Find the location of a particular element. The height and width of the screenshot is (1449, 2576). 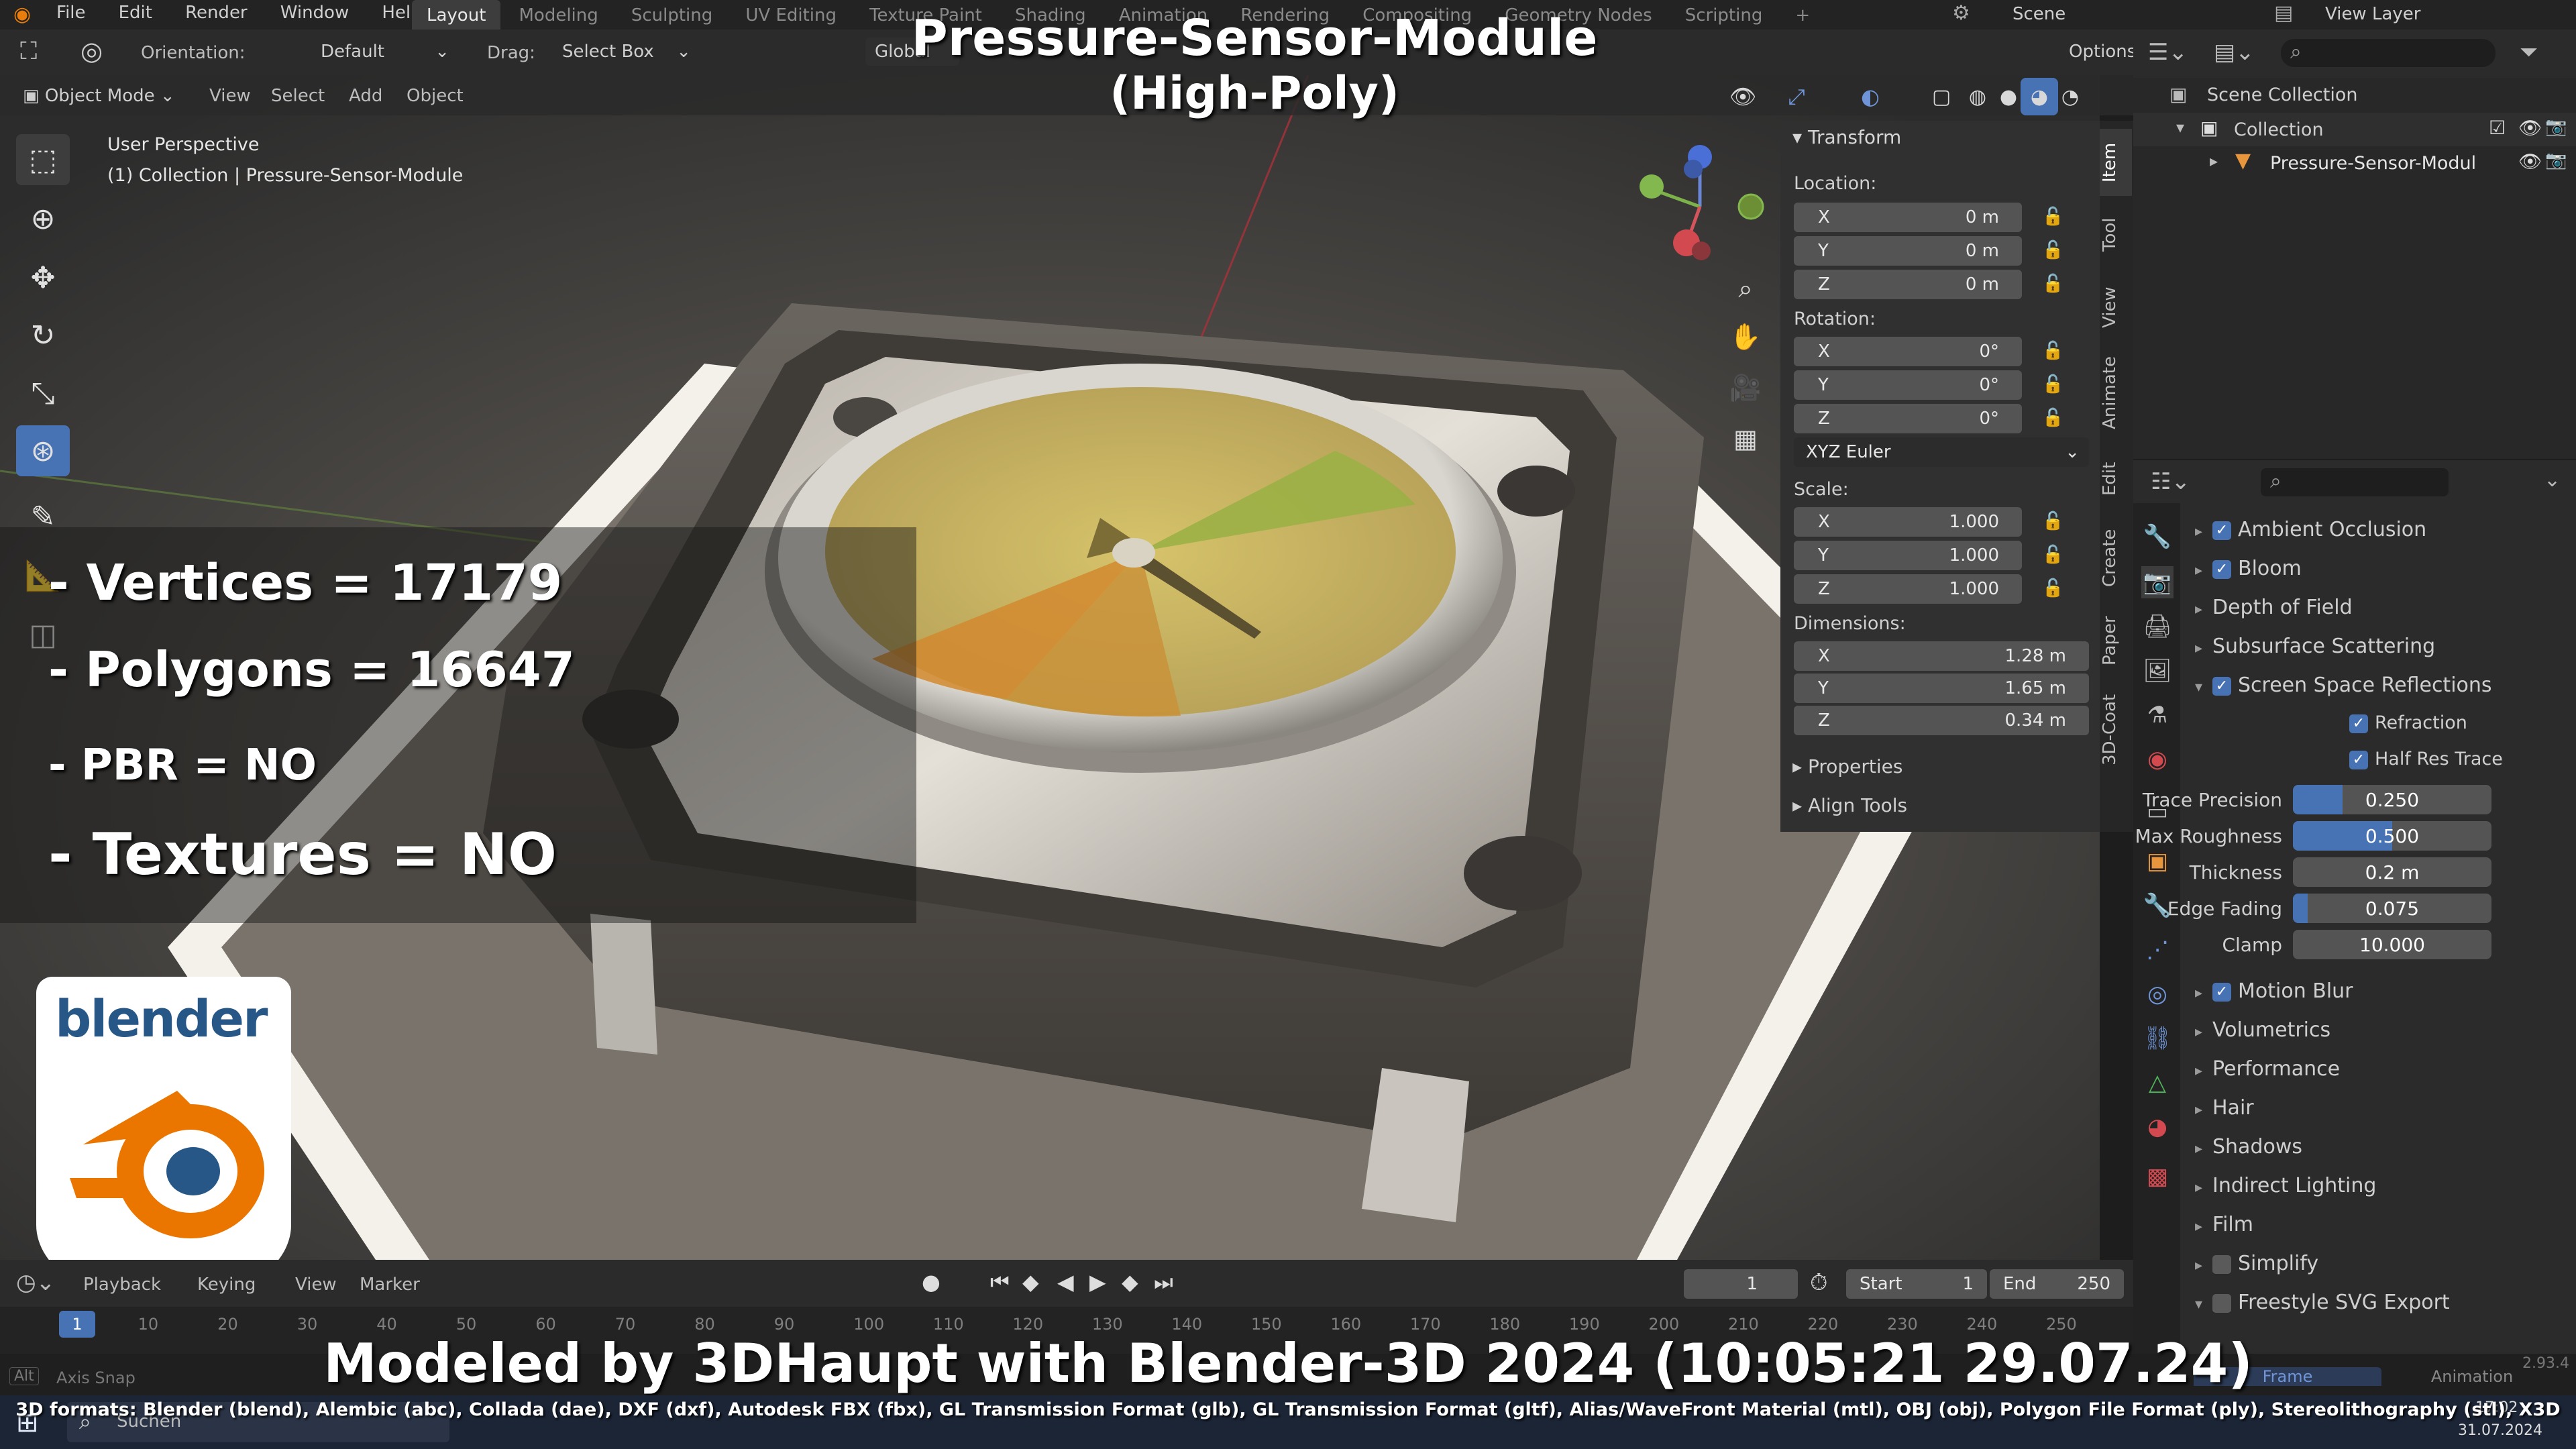

slider: 0.075 is located at coordinates (2392, 908).